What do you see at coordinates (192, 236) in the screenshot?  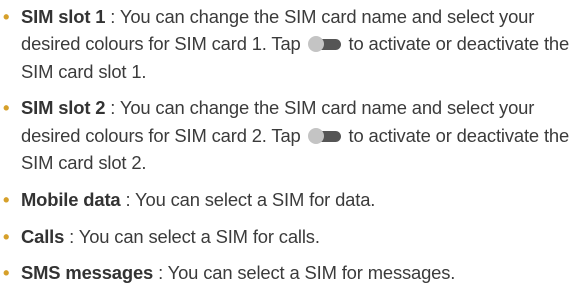 I see `item-description: : You can select a SIM for calls.` at bounding box center [192, 236].